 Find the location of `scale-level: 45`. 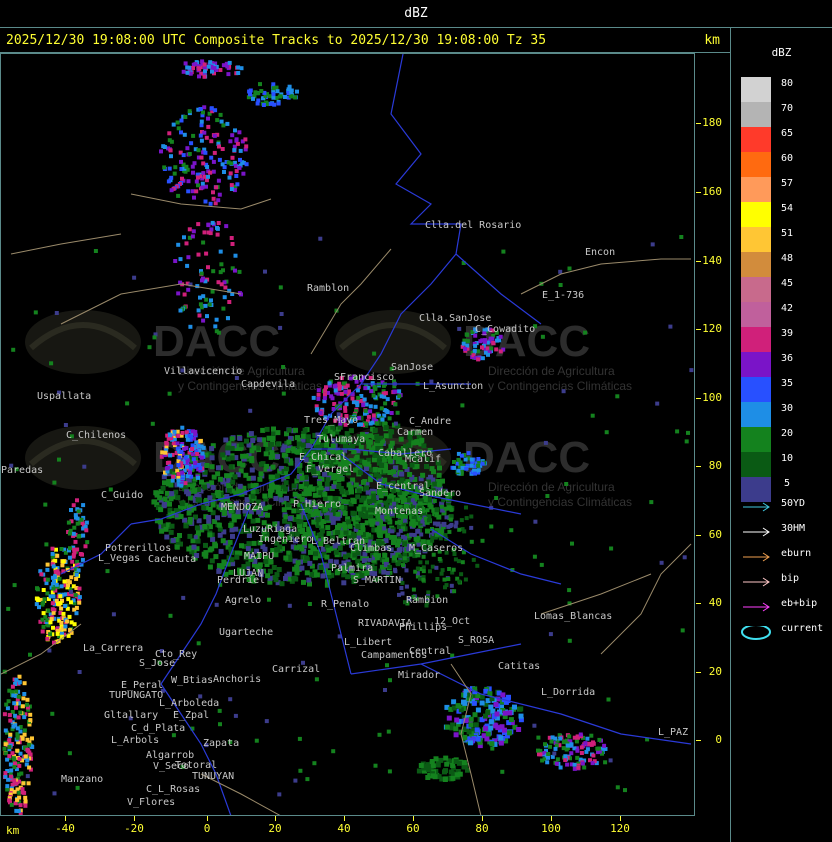

scale-level: 45 is located at coordinates (797, 289).